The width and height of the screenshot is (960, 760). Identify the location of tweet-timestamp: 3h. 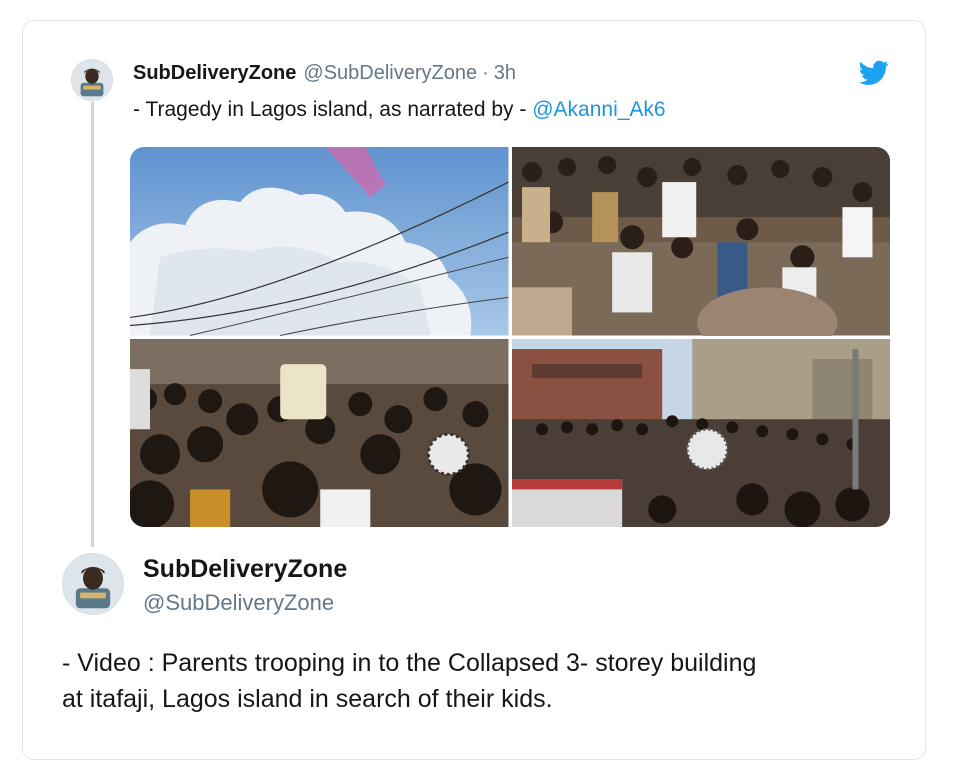
(505, 73).